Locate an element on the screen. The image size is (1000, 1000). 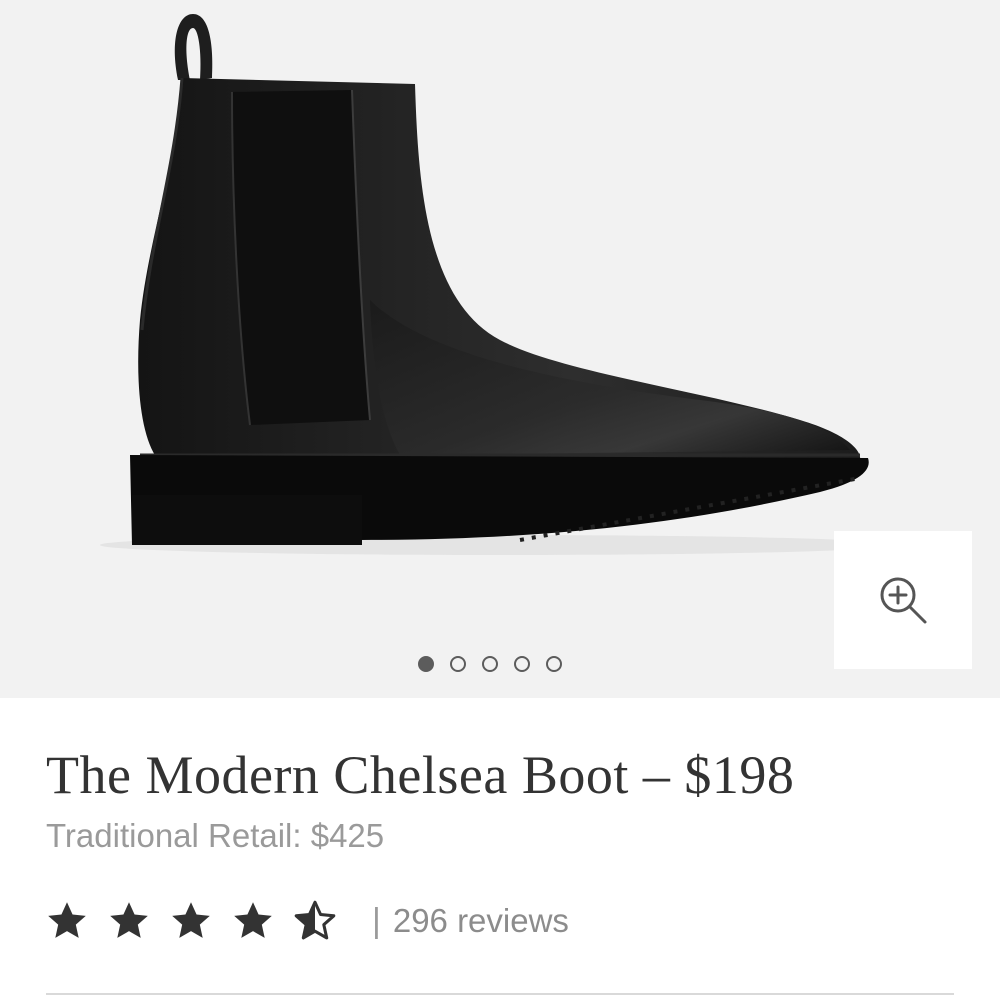
reviews-link: 296 reviews is located at coordinates (481, 921).